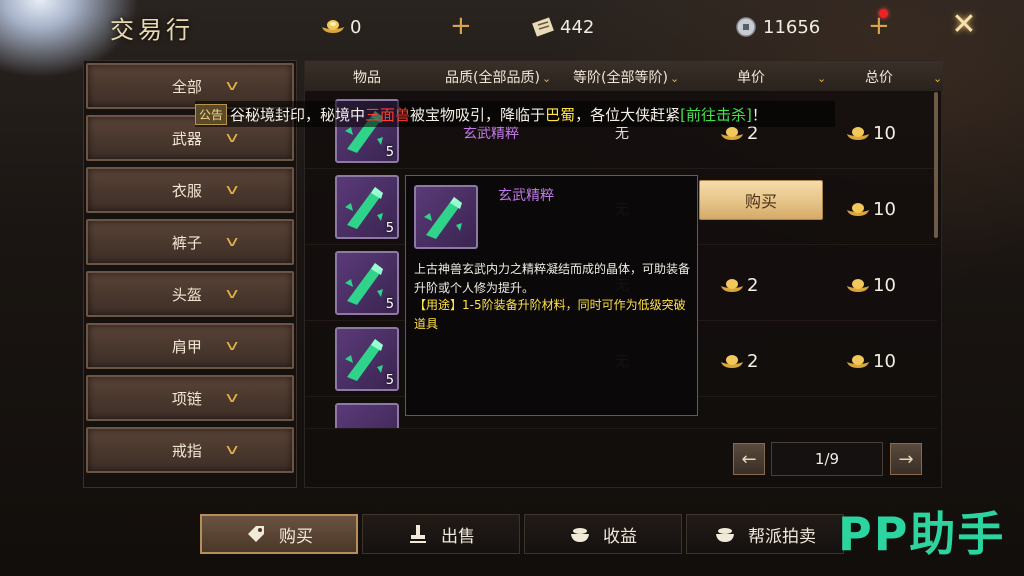 The image size is (1024, 576). Describe the element at coordinates (759, 114) in the screenshot. I see `notice-text: ！` at that location.